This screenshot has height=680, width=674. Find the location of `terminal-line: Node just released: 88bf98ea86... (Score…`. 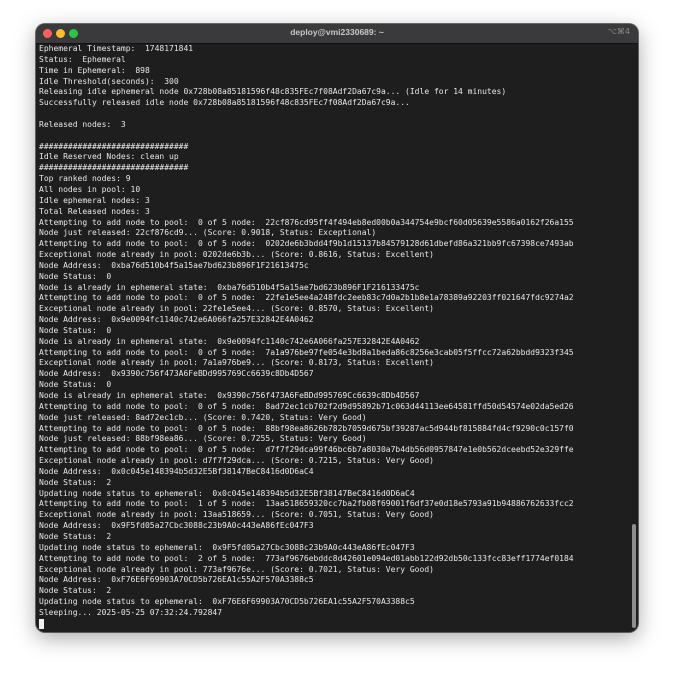

terminal-line: Node just released: 88bf98ea86... (Score… is located at coordinates (203, 439).